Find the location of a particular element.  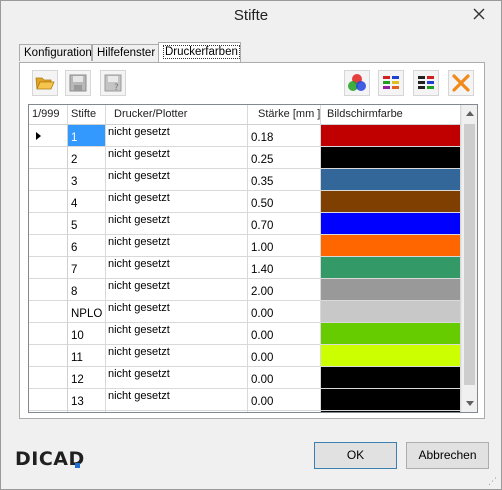

pen-cell: 13 is located at coordinates (87, 400).